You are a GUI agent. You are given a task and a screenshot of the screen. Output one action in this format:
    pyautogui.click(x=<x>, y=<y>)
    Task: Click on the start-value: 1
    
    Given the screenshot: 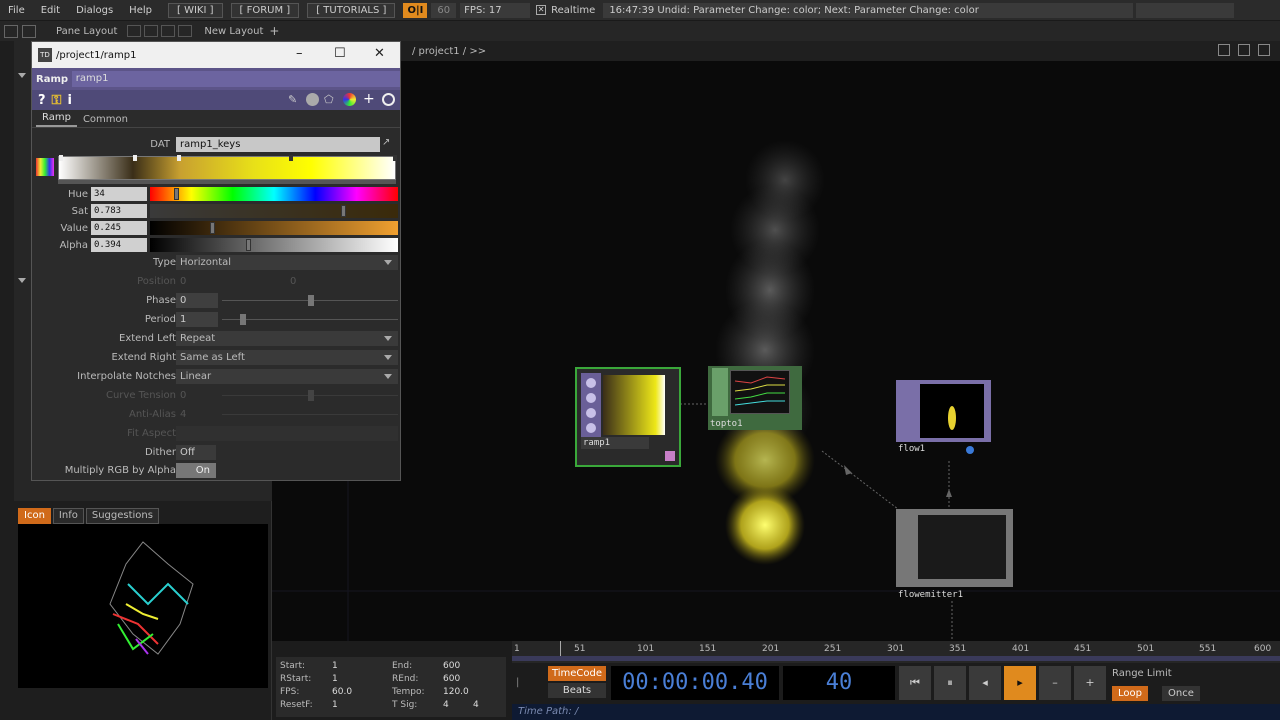 What is the action you would take?
    pyautogui.click(x=335, y=666)
    